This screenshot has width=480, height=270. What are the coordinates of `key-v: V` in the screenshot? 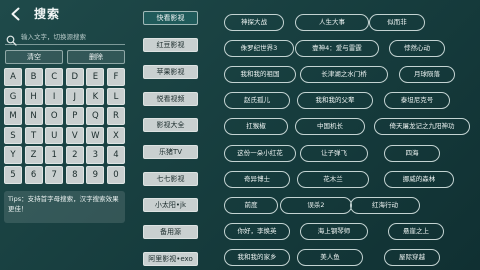 It's located at (74, 135).